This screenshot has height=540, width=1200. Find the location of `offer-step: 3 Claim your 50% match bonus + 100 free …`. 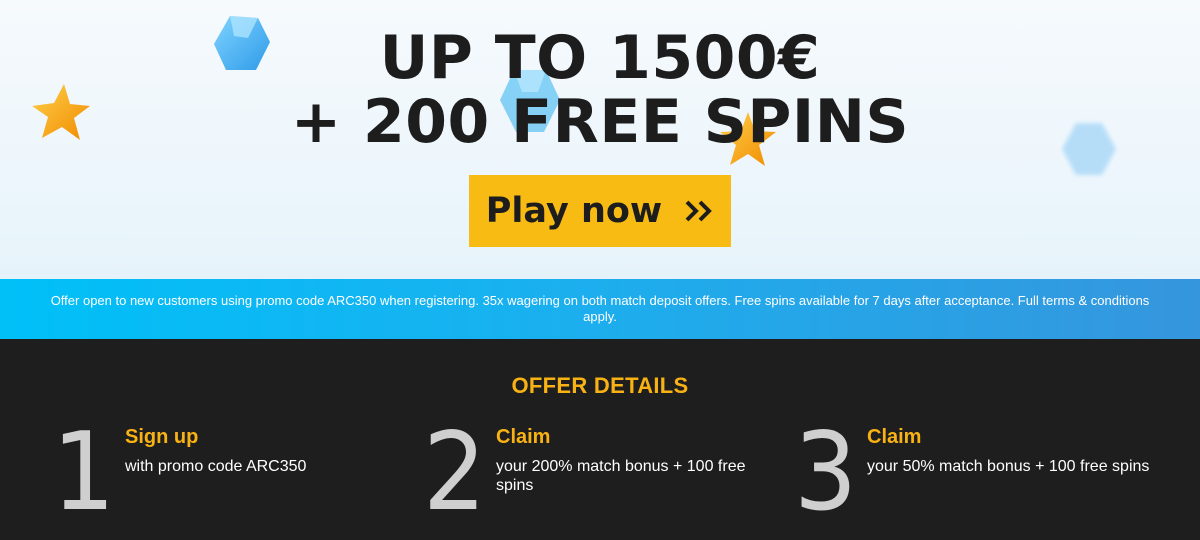

offer-step: 3 Claim your 50% match bonus + 100 free … is located at coordinates (974, 479).